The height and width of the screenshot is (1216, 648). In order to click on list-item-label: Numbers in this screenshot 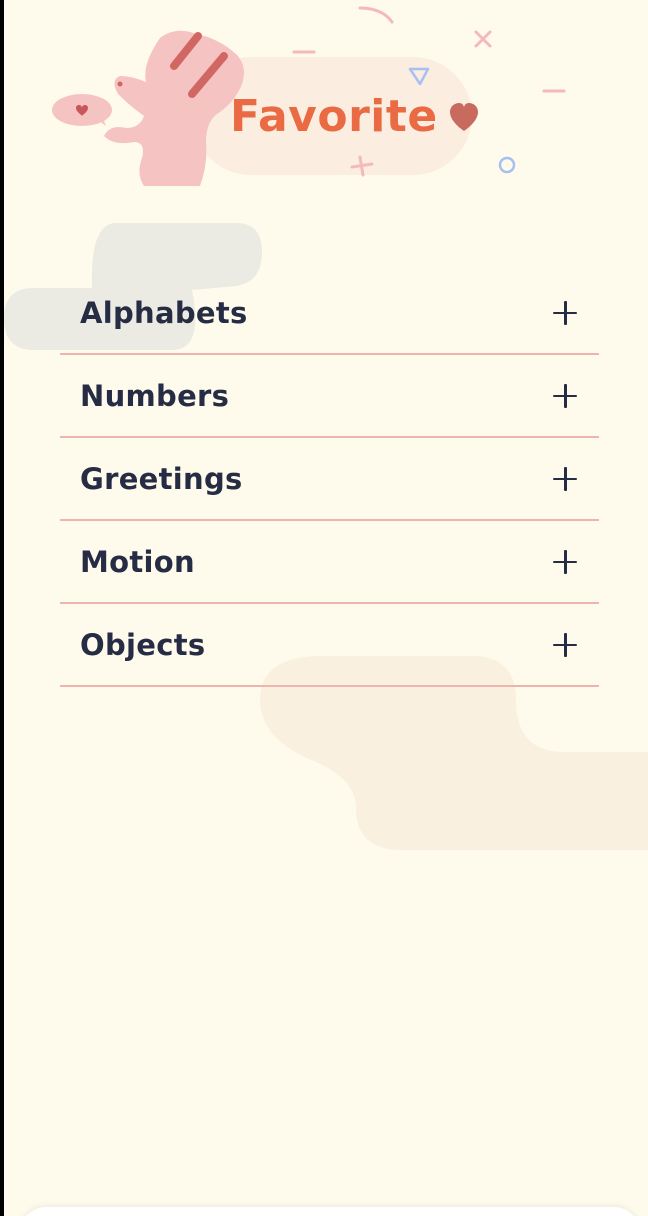, I will do `click(155, 395)`.